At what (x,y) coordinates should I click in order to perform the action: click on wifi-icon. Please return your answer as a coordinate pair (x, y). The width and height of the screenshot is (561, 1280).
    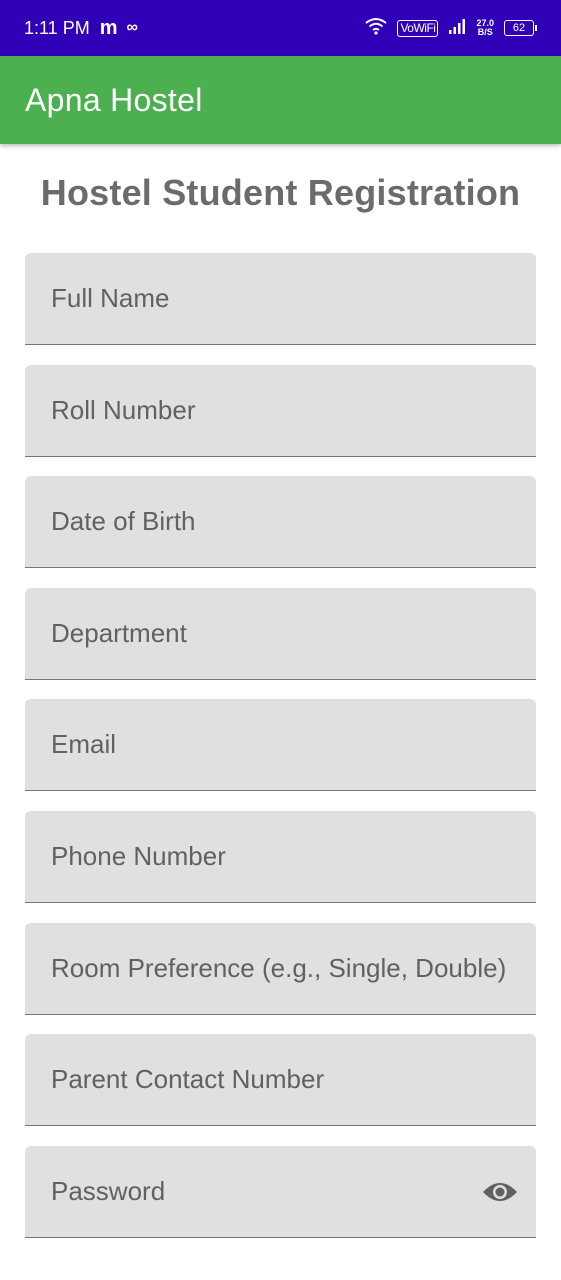
    Looking at the image, I should click on (376, 28).